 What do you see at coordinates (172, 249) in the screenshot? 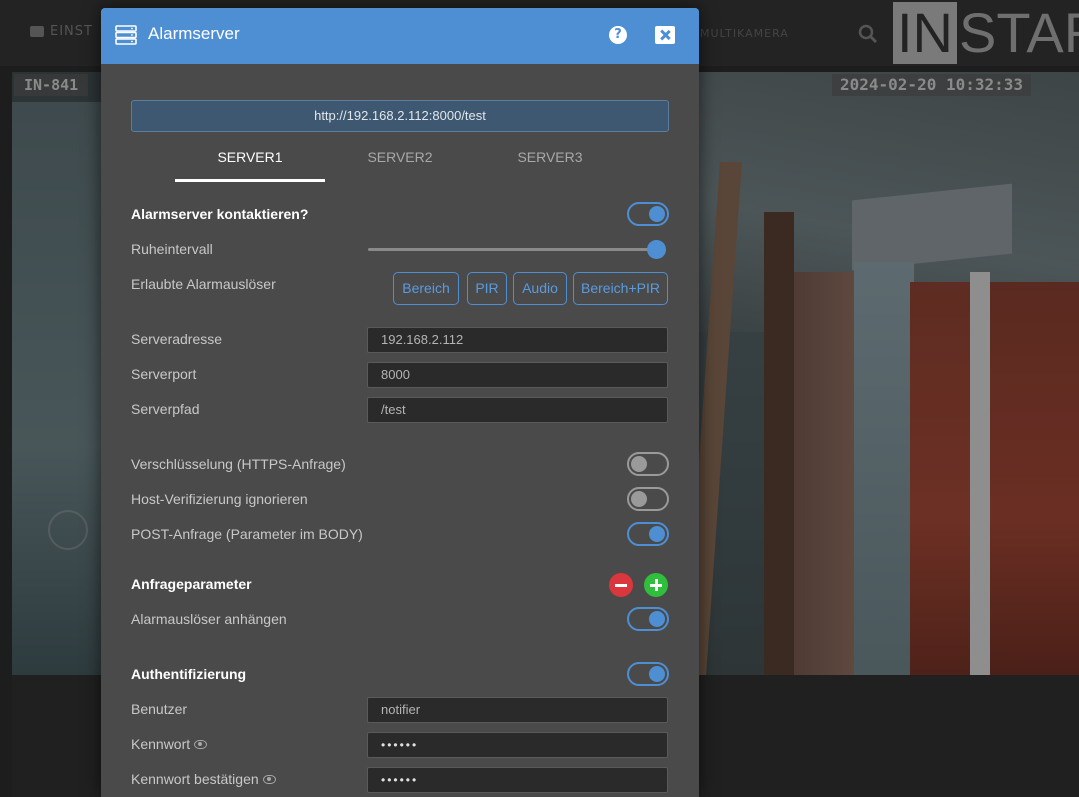
I see `rest-interval-label: Ruheintervall` at bounding box center [172, 249].